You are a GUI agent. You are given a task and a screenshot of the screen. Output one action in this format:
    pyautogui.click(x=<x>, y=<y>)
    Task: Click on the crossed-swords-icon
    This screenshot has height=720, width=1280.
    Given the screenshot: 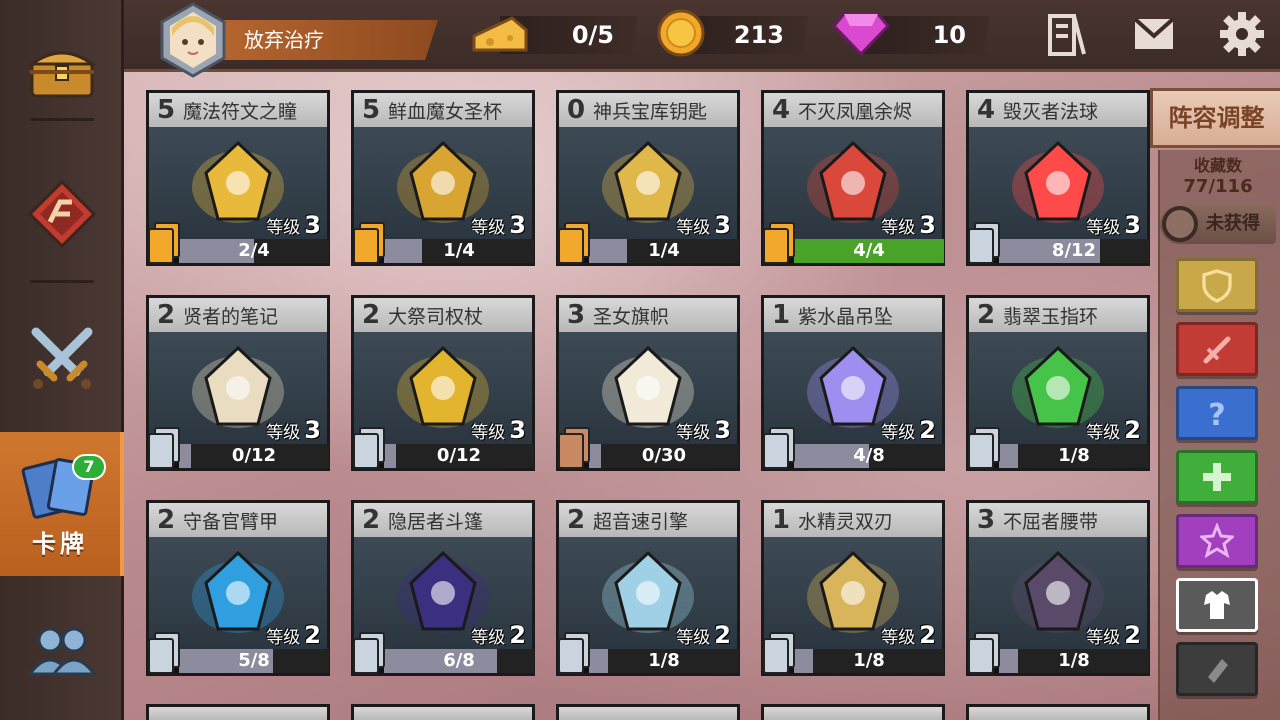 What is the action you would take?
    pyautogui.click(x=62, y=358)
    